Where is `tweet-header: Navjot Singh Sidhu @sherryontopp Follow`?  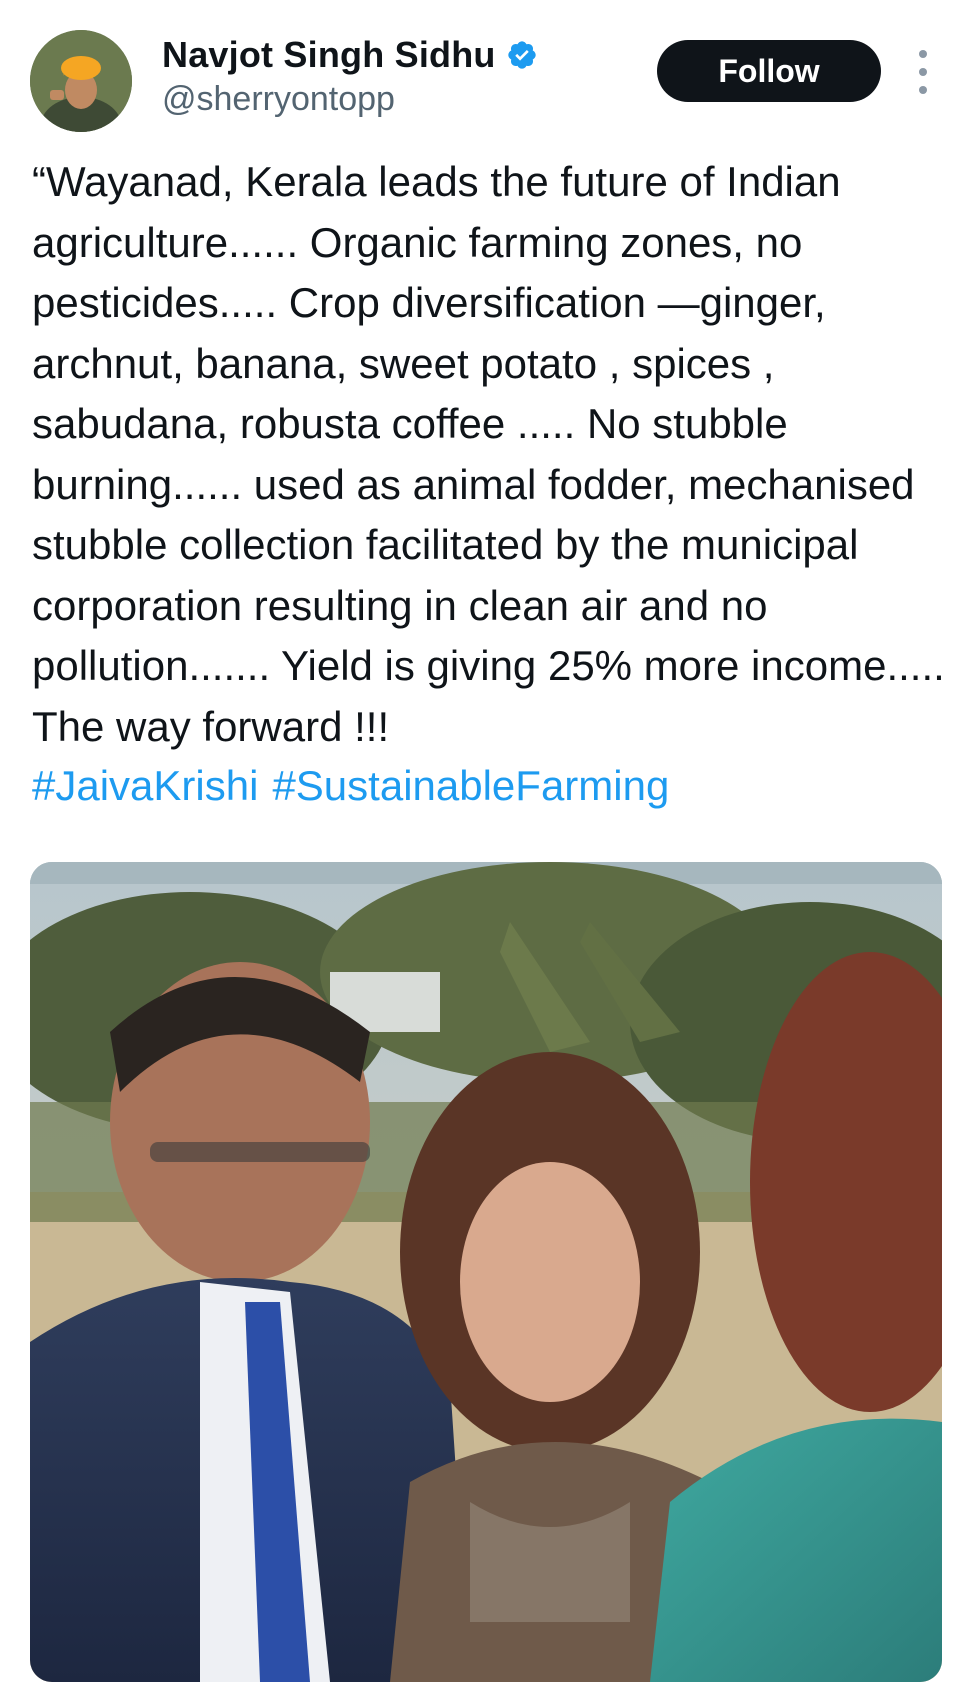 tweet-header: Navjot Singh Sidhu @sherryontopp Follow is located at coordinates (486, 70).